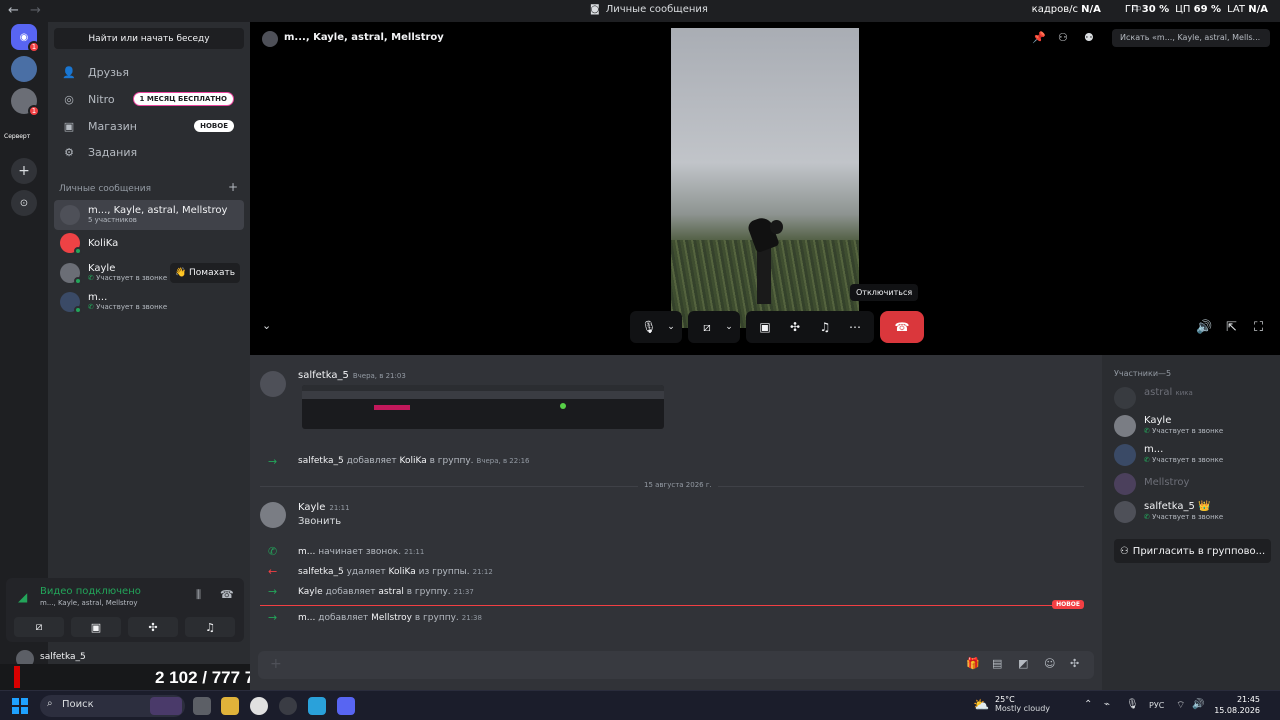  I want to click on disconnect-icon: ☎, so click(227, 594).